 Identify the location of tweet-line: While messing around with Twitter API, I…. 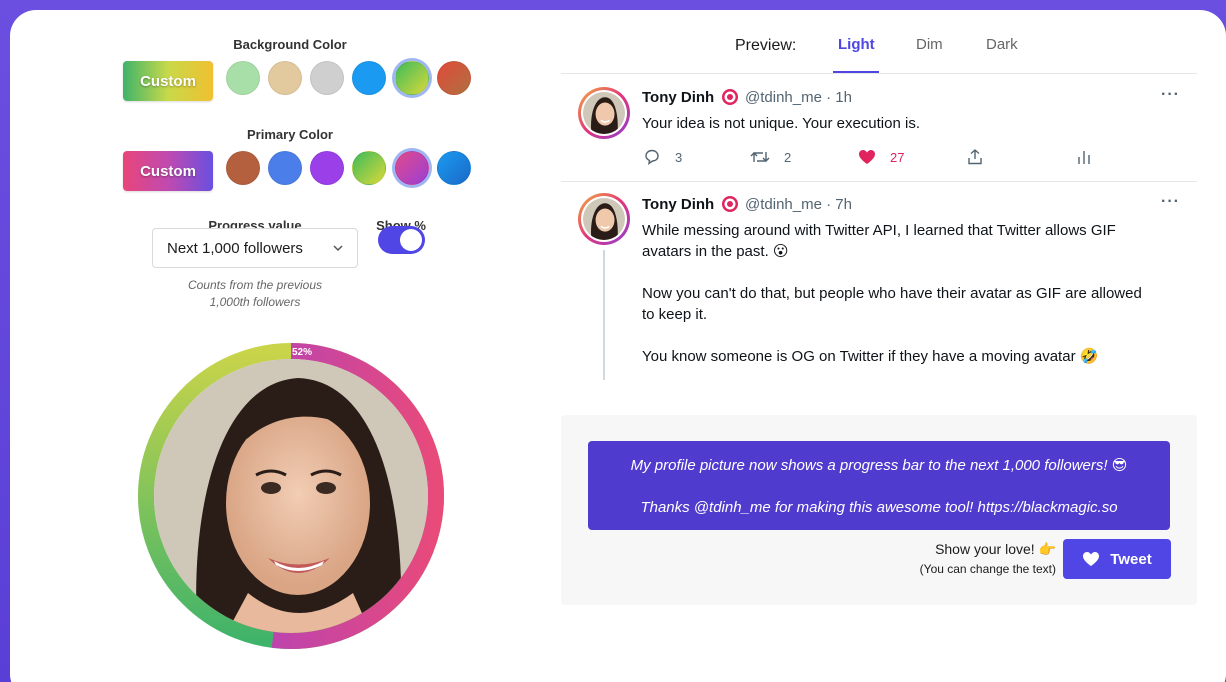
(879, 230).